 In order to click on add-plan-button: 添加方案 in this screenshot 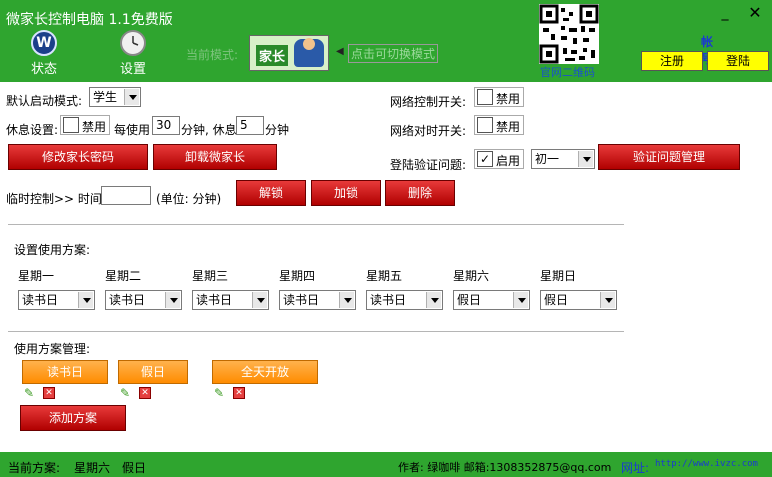, I will do `click(73, 418)`.